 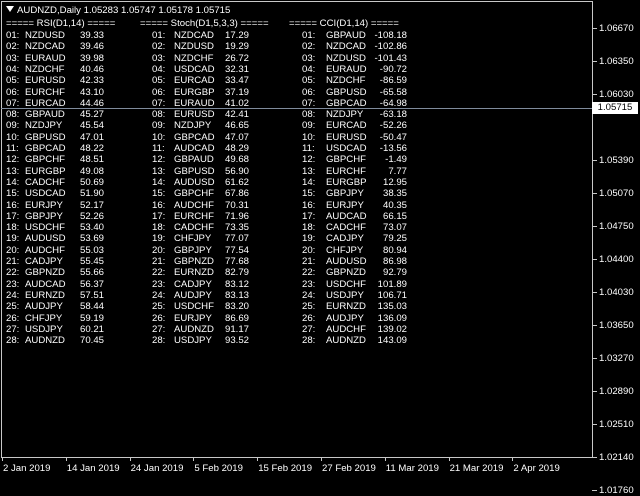 What do you see at coordinates (346, 160) in the screenshot?
I see `row-symbol: GBPCHF` at bounding box center [346, 160].